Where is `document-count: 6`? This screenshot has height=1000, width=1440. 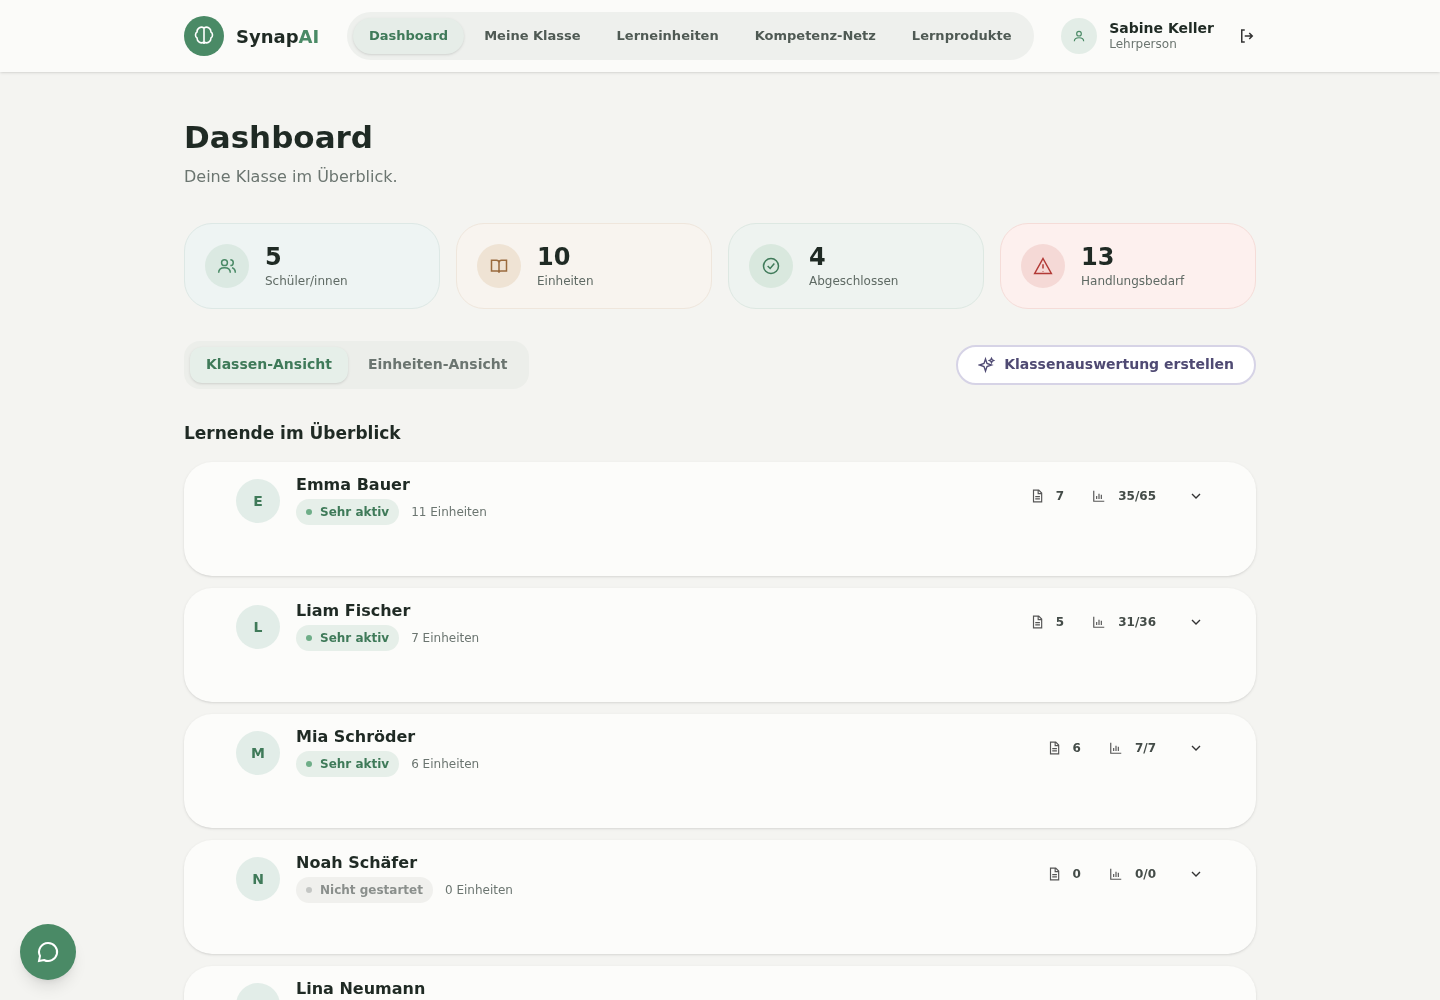 document-count: 6 is located at coordinates (1076, 749).